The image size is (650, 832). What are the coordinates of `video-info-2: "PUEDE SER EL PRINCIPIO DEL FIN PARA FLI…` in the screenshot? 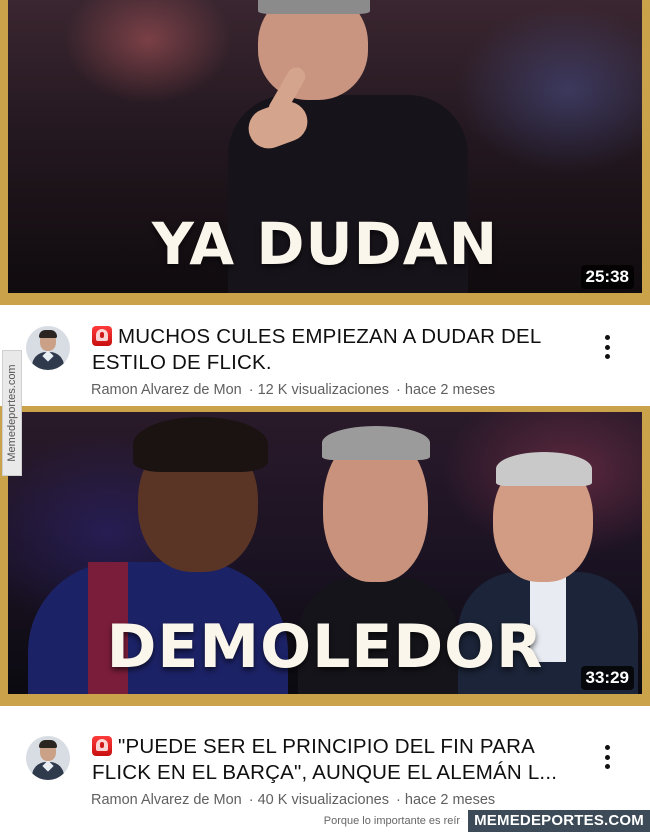 It's located at (325, 767).